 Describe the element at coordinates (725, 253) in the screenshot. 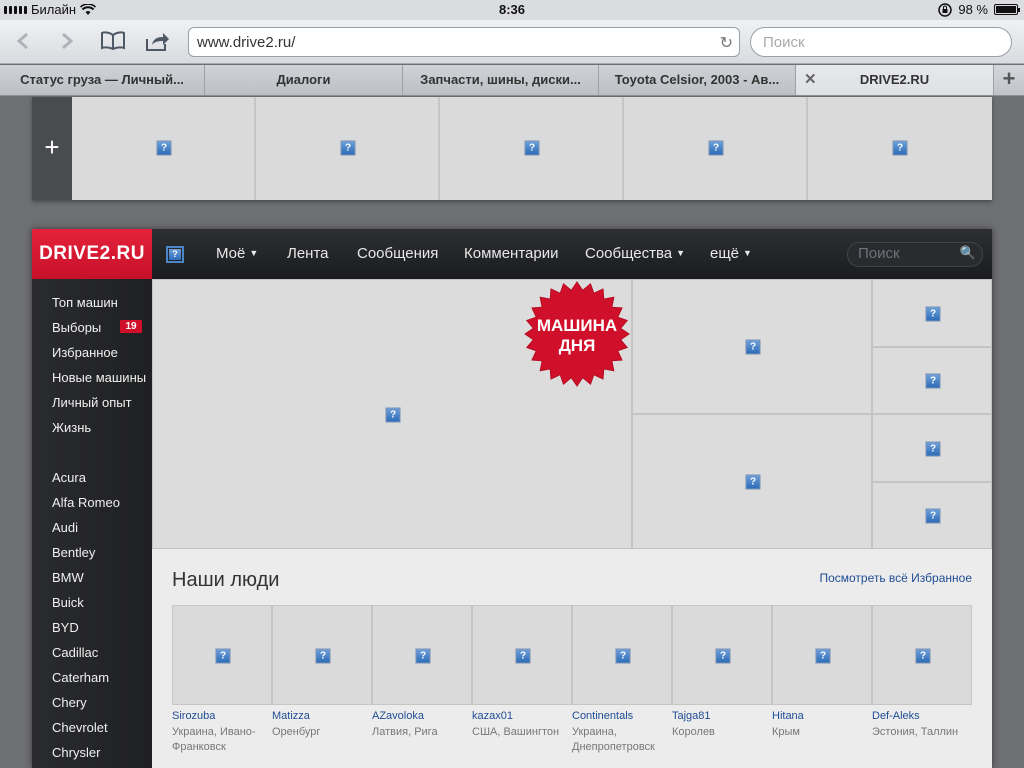

I see `nav-label: ещё` at that location.